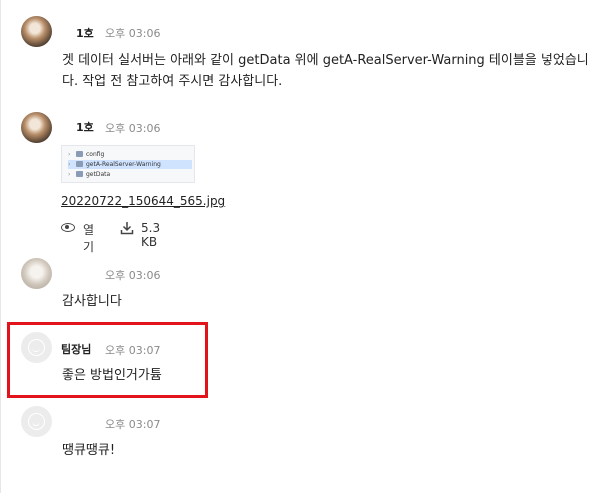  What do you see at coordinates (89, 450) in the screenshot?
I see `message-text: 땡큐땡큐!` at bounding box center [89, 450].